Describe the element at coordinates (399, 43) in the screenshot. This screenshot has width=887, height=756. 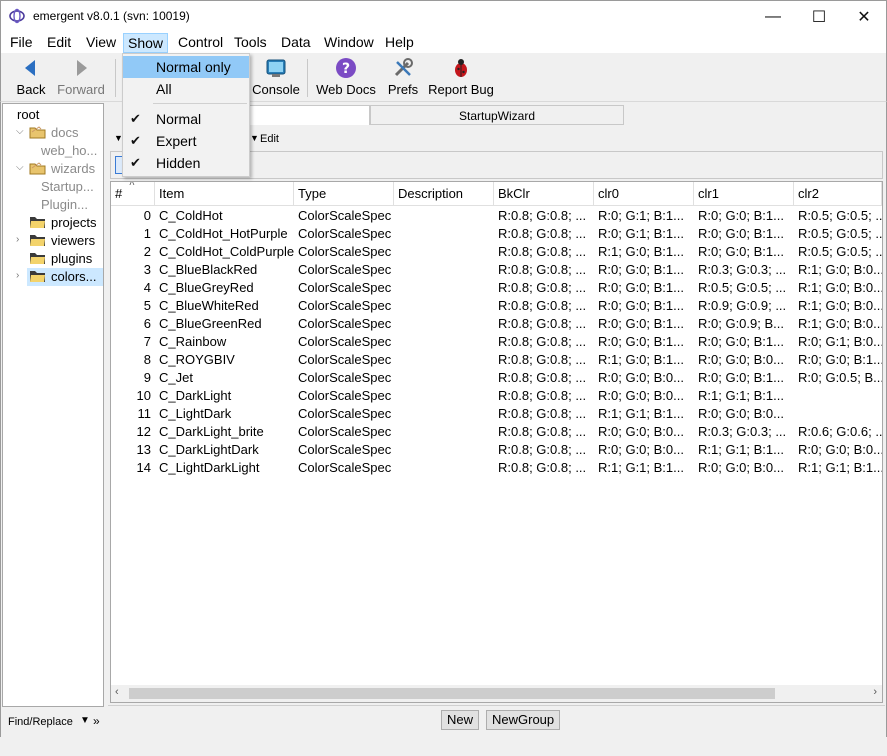
I see `menu-help: Help` at that location.